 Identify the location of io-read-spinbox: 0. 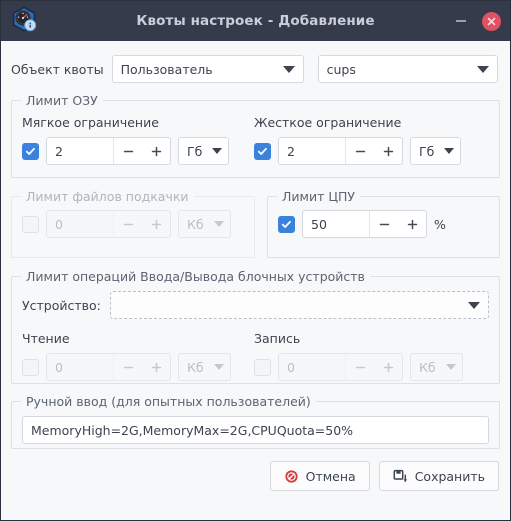
(108, 367).